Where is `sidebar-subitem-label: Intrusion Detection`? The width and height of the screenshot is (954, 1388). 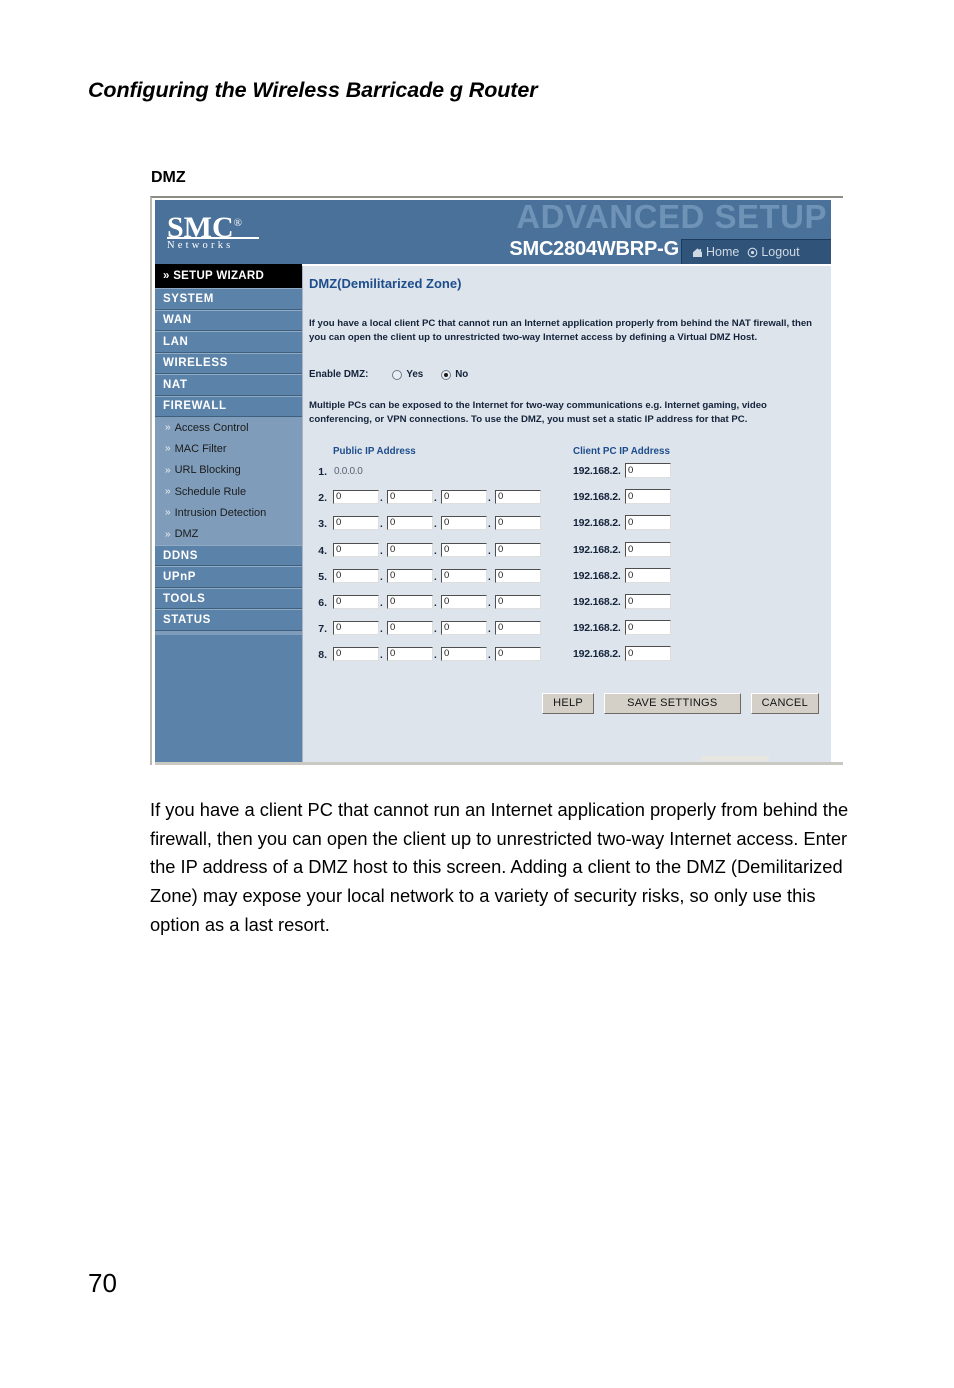 sidebar-subitem-label: Intrusion Detection is located at coordinates (220, 512).